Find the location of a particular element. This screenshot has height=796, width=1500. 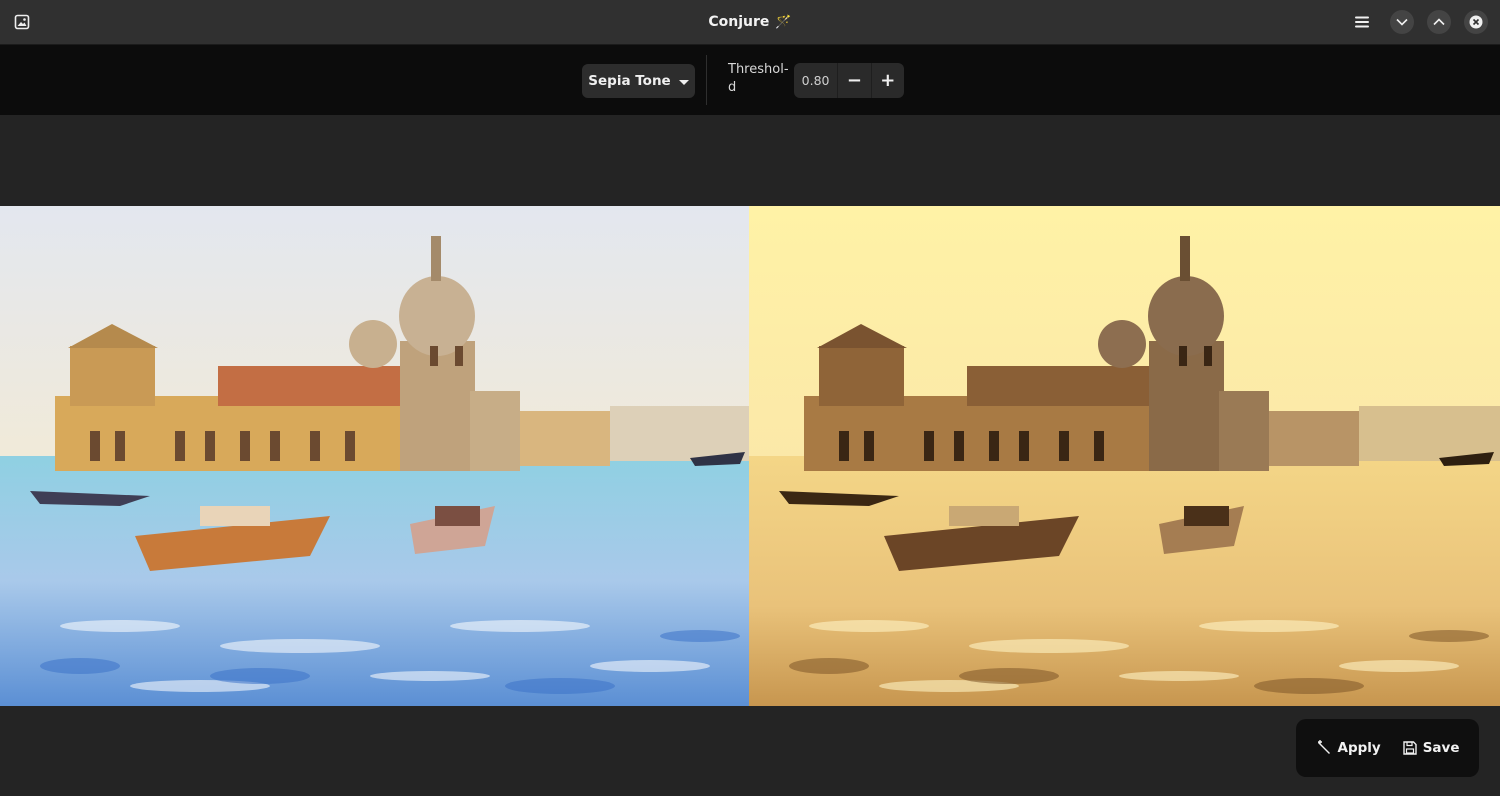

window-title: Conjure 🪄 is located at coordinates (750, 22).